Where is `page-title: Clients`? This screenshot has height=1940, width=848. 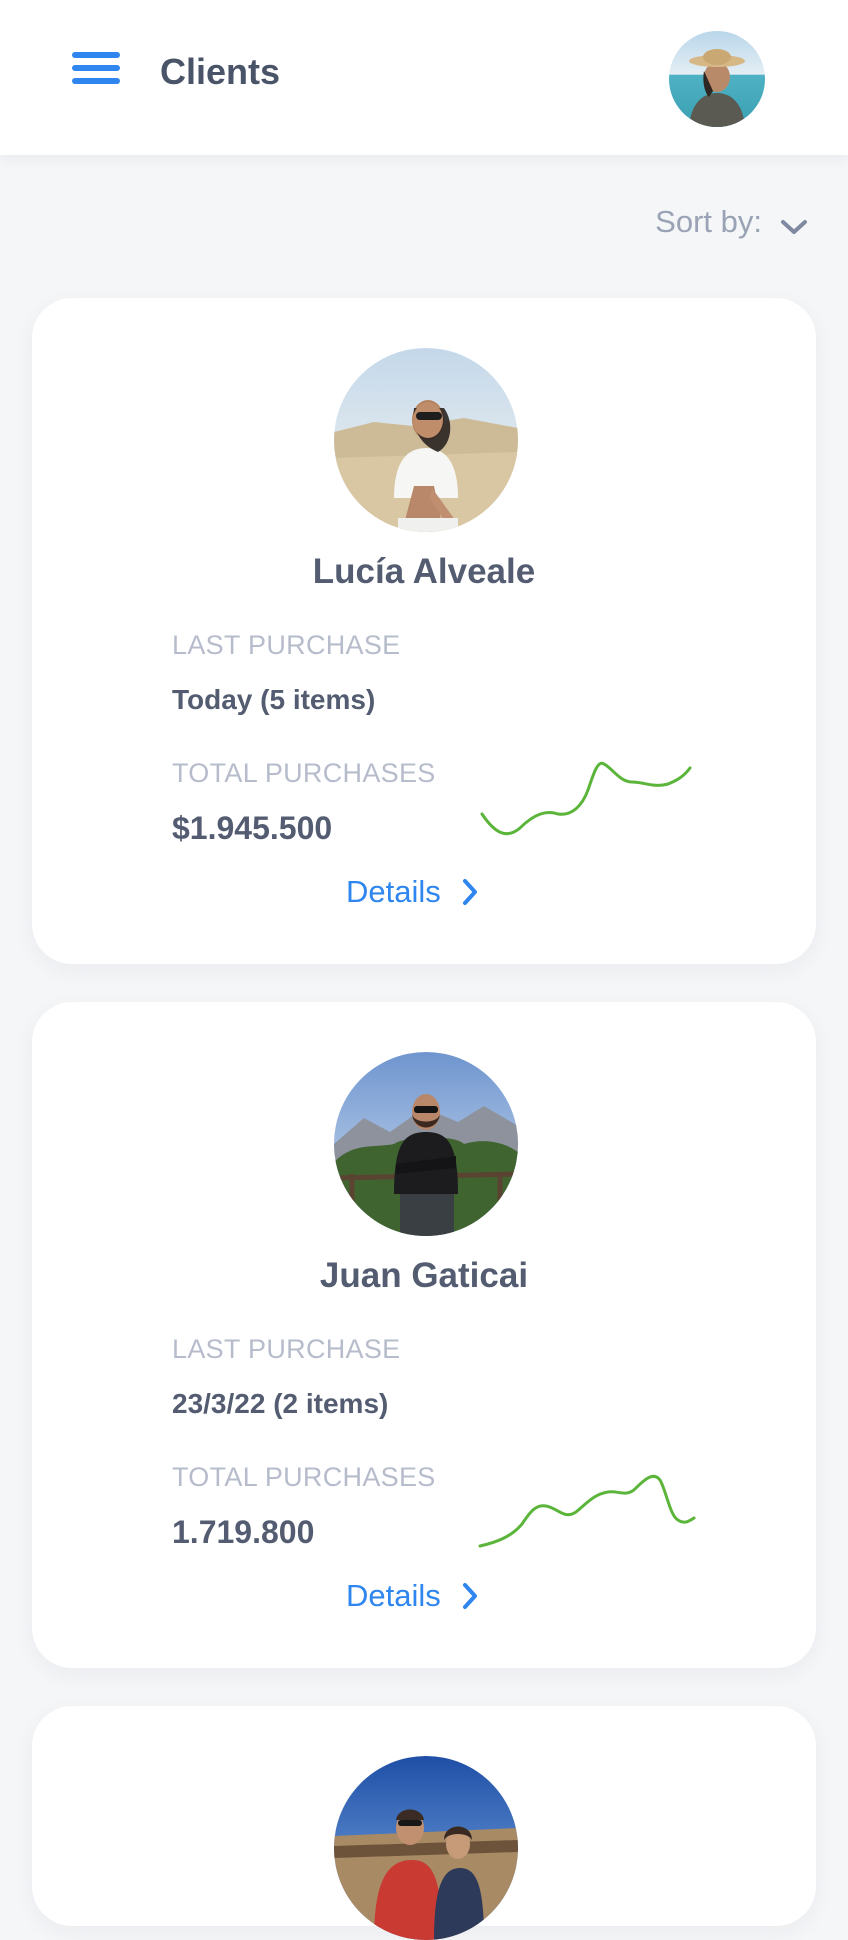 page-title: Clients is located at coordinates (220, 71).